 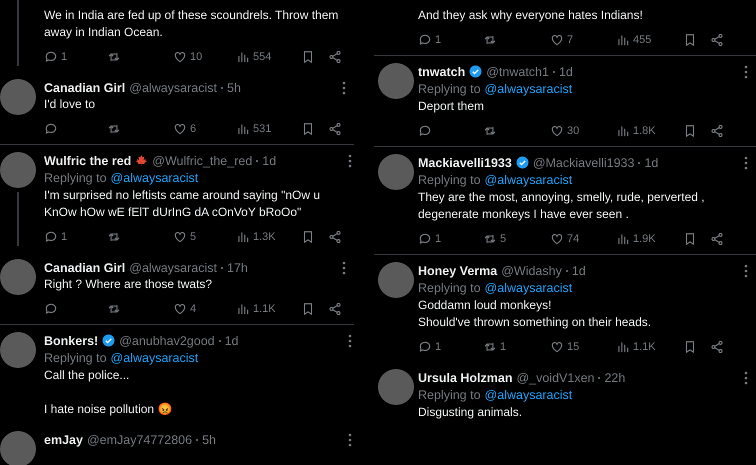 I want to click on user-handle: @Mackiavelli1933, so click(x=583, y=163).